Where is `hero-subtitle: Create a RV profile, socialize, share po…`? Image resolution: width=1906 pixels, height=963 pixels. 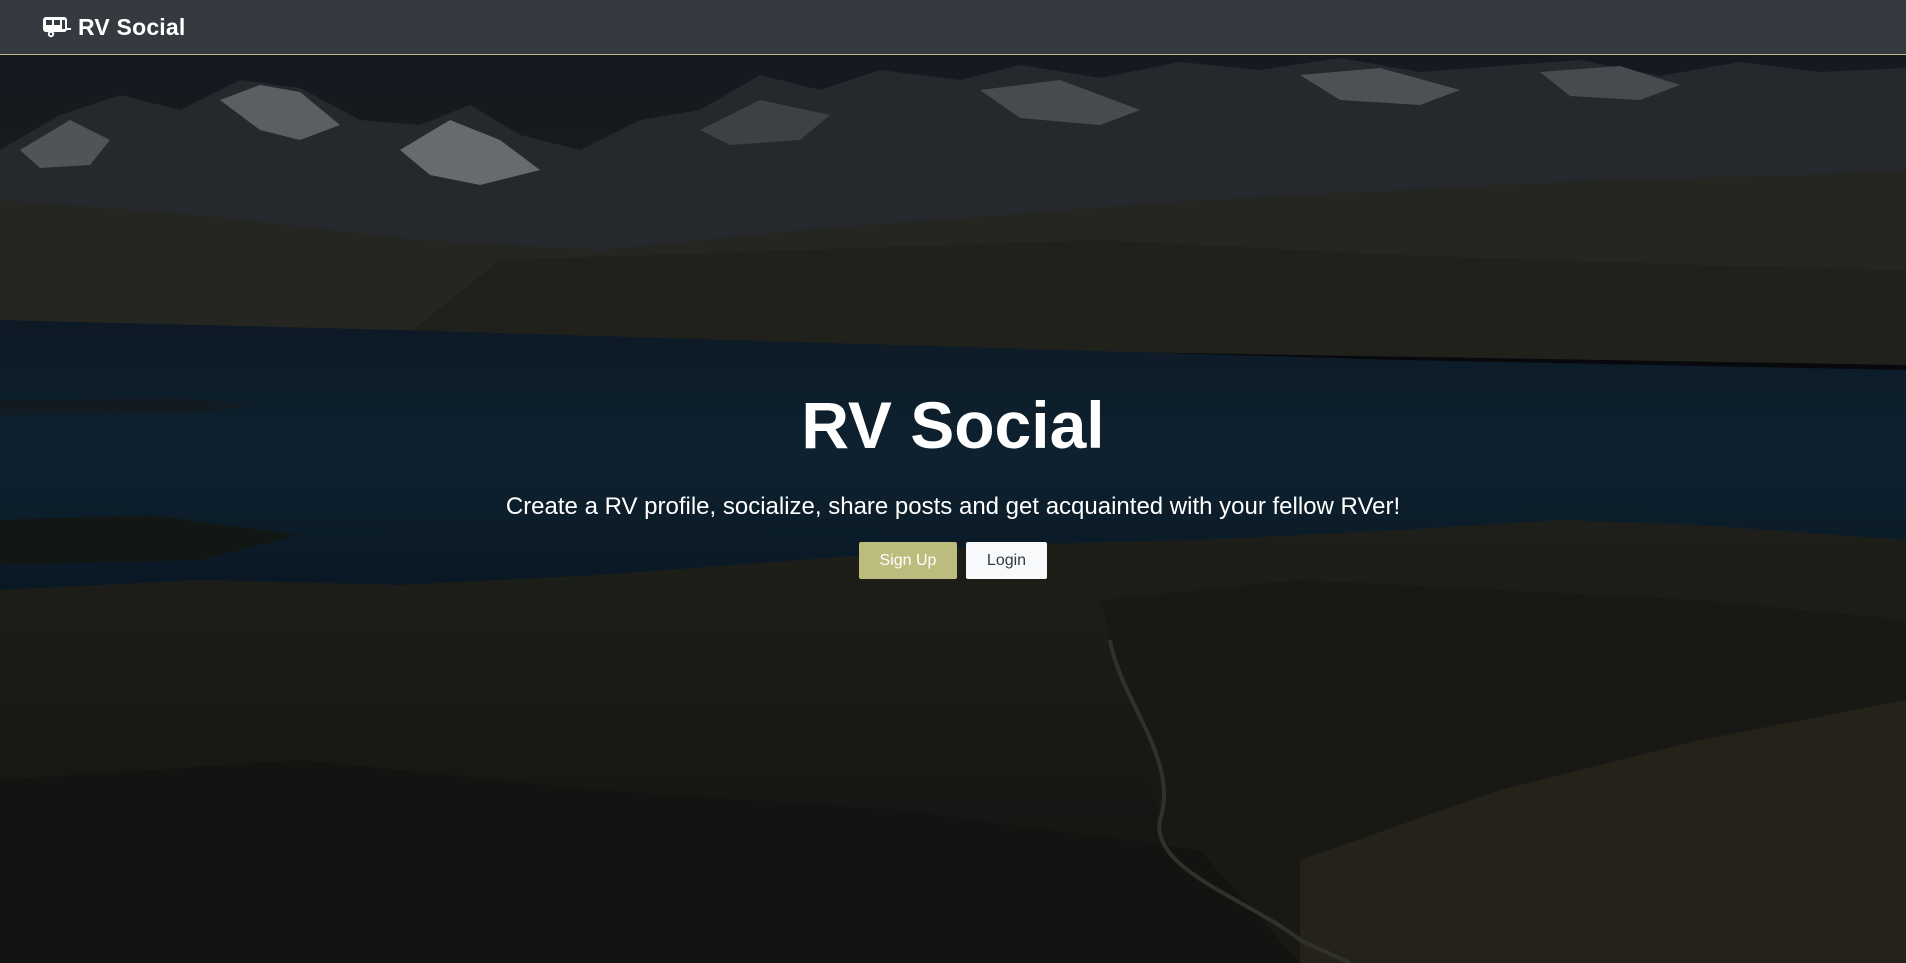 hero-subtitle: Create a RV profile, socialize, share po… is located at coordinates (953, 506).